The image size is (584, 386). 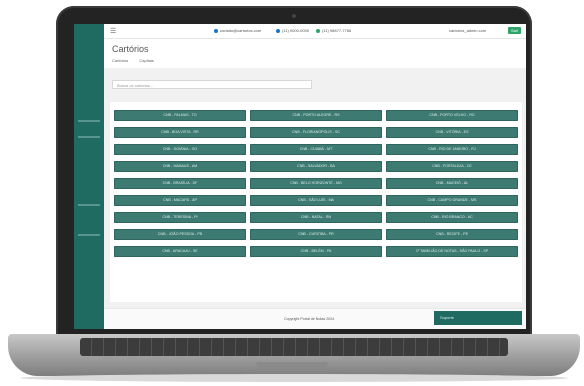 I want to click on cartorio-button: CNB - SÃO LUÍS - MA, so click(x=316, y=200).